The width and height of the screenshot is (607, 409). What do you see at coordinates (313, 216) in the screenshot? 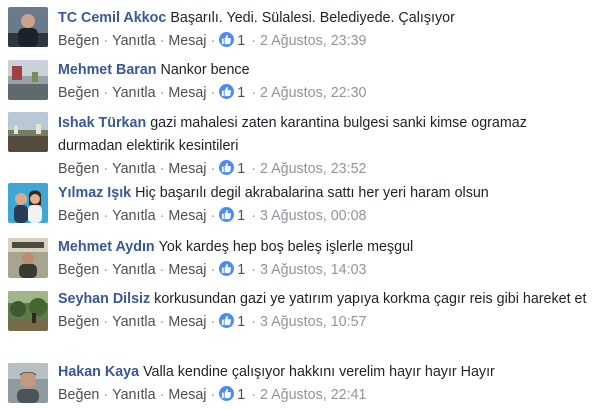
I see `comment-timestamp: 3 Ağustos, 00:08` at bounding box center [313, 216].